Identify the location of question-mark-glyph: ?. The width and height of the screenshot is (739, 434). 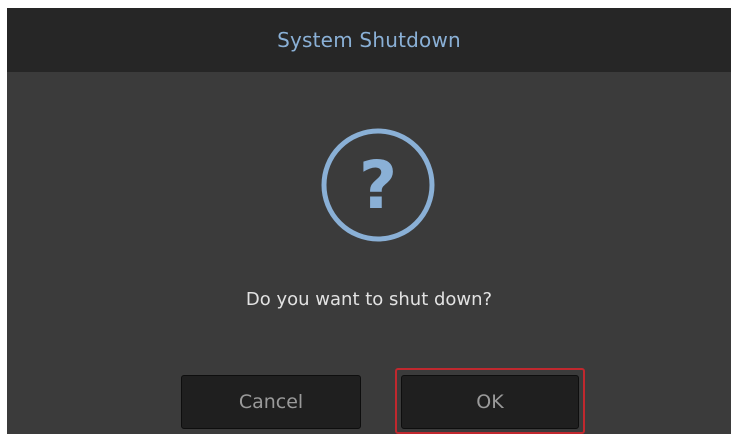
(378, 185).